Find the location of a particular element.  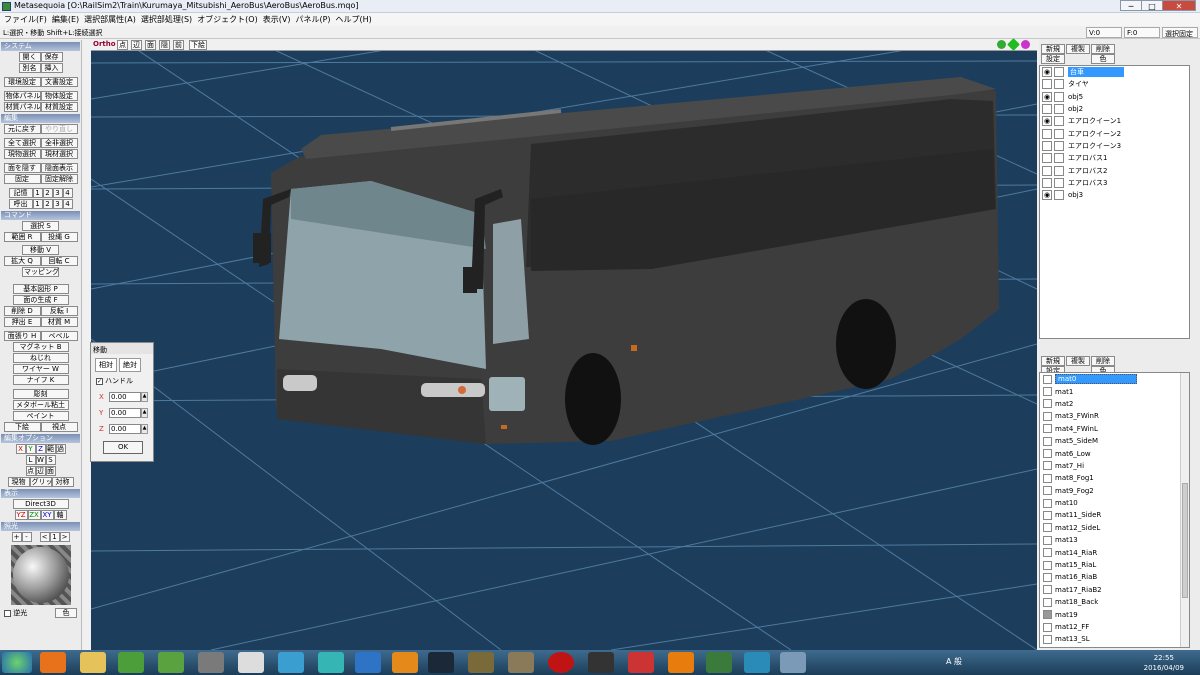

light-sphere is located at coordinates (40, 575).